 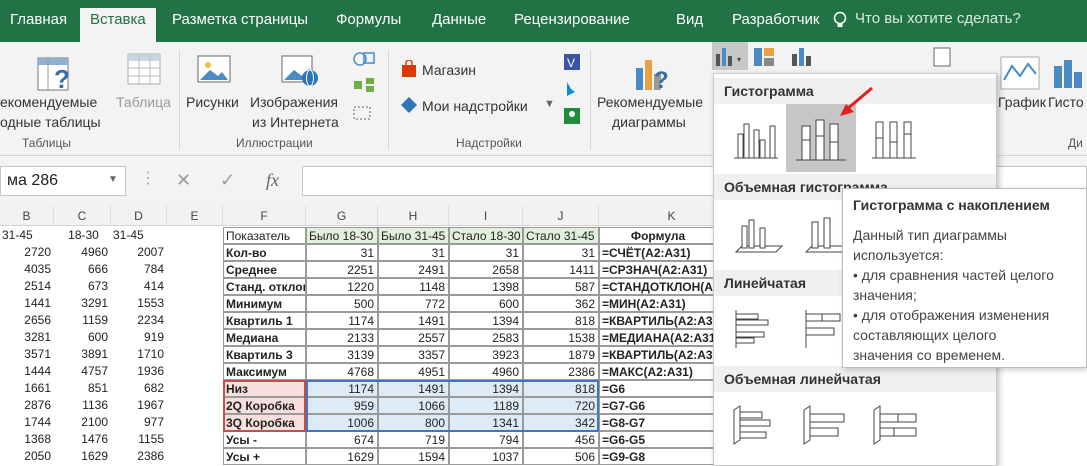 I want to click on cell: 3571, so click(x=27, y=354).